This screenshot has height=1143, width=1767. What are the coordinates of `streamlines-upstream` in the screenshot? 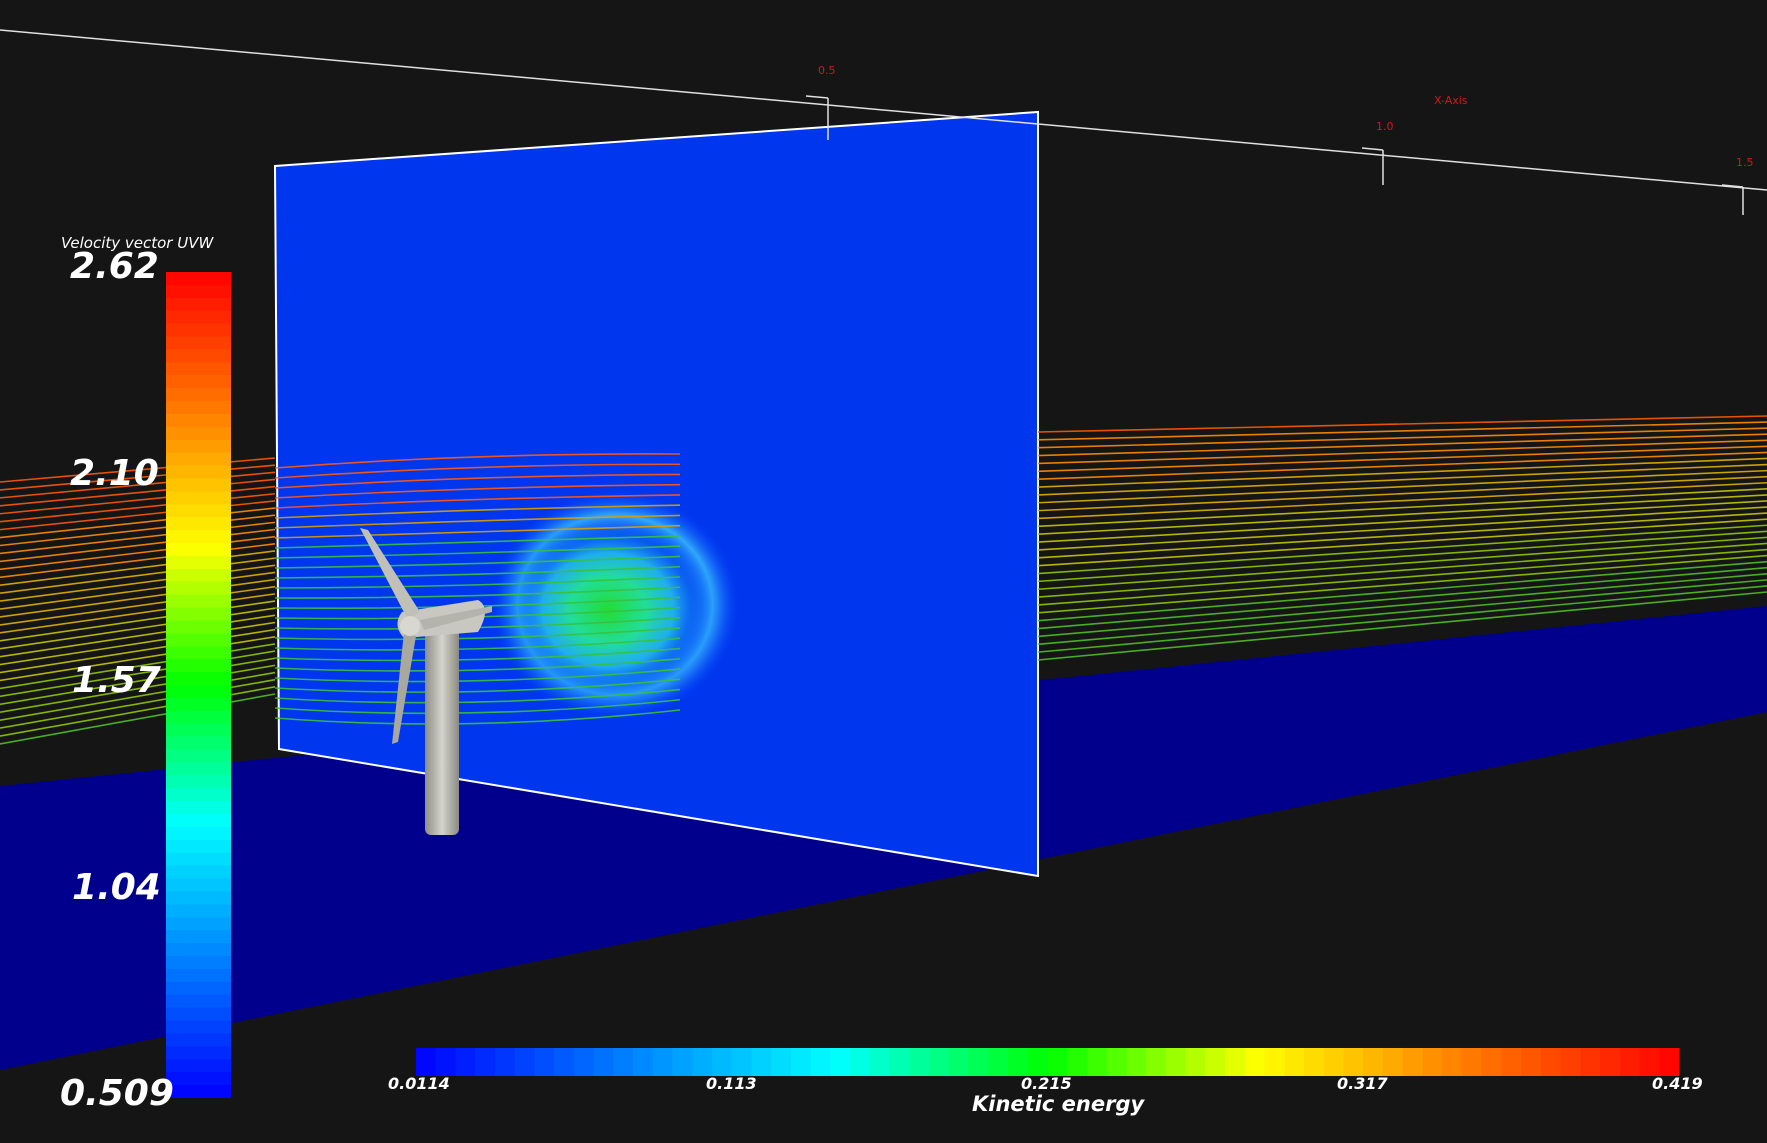 It's located at (138, 601).